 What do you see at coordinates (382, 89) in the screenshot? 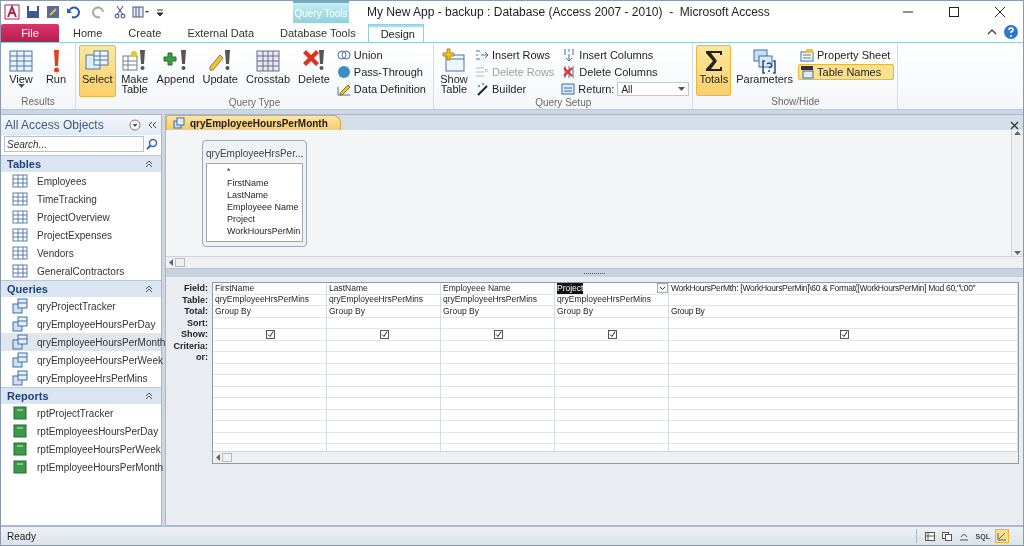
I see `ribbon-button: Data Definition` at bounding box center [382, 89].